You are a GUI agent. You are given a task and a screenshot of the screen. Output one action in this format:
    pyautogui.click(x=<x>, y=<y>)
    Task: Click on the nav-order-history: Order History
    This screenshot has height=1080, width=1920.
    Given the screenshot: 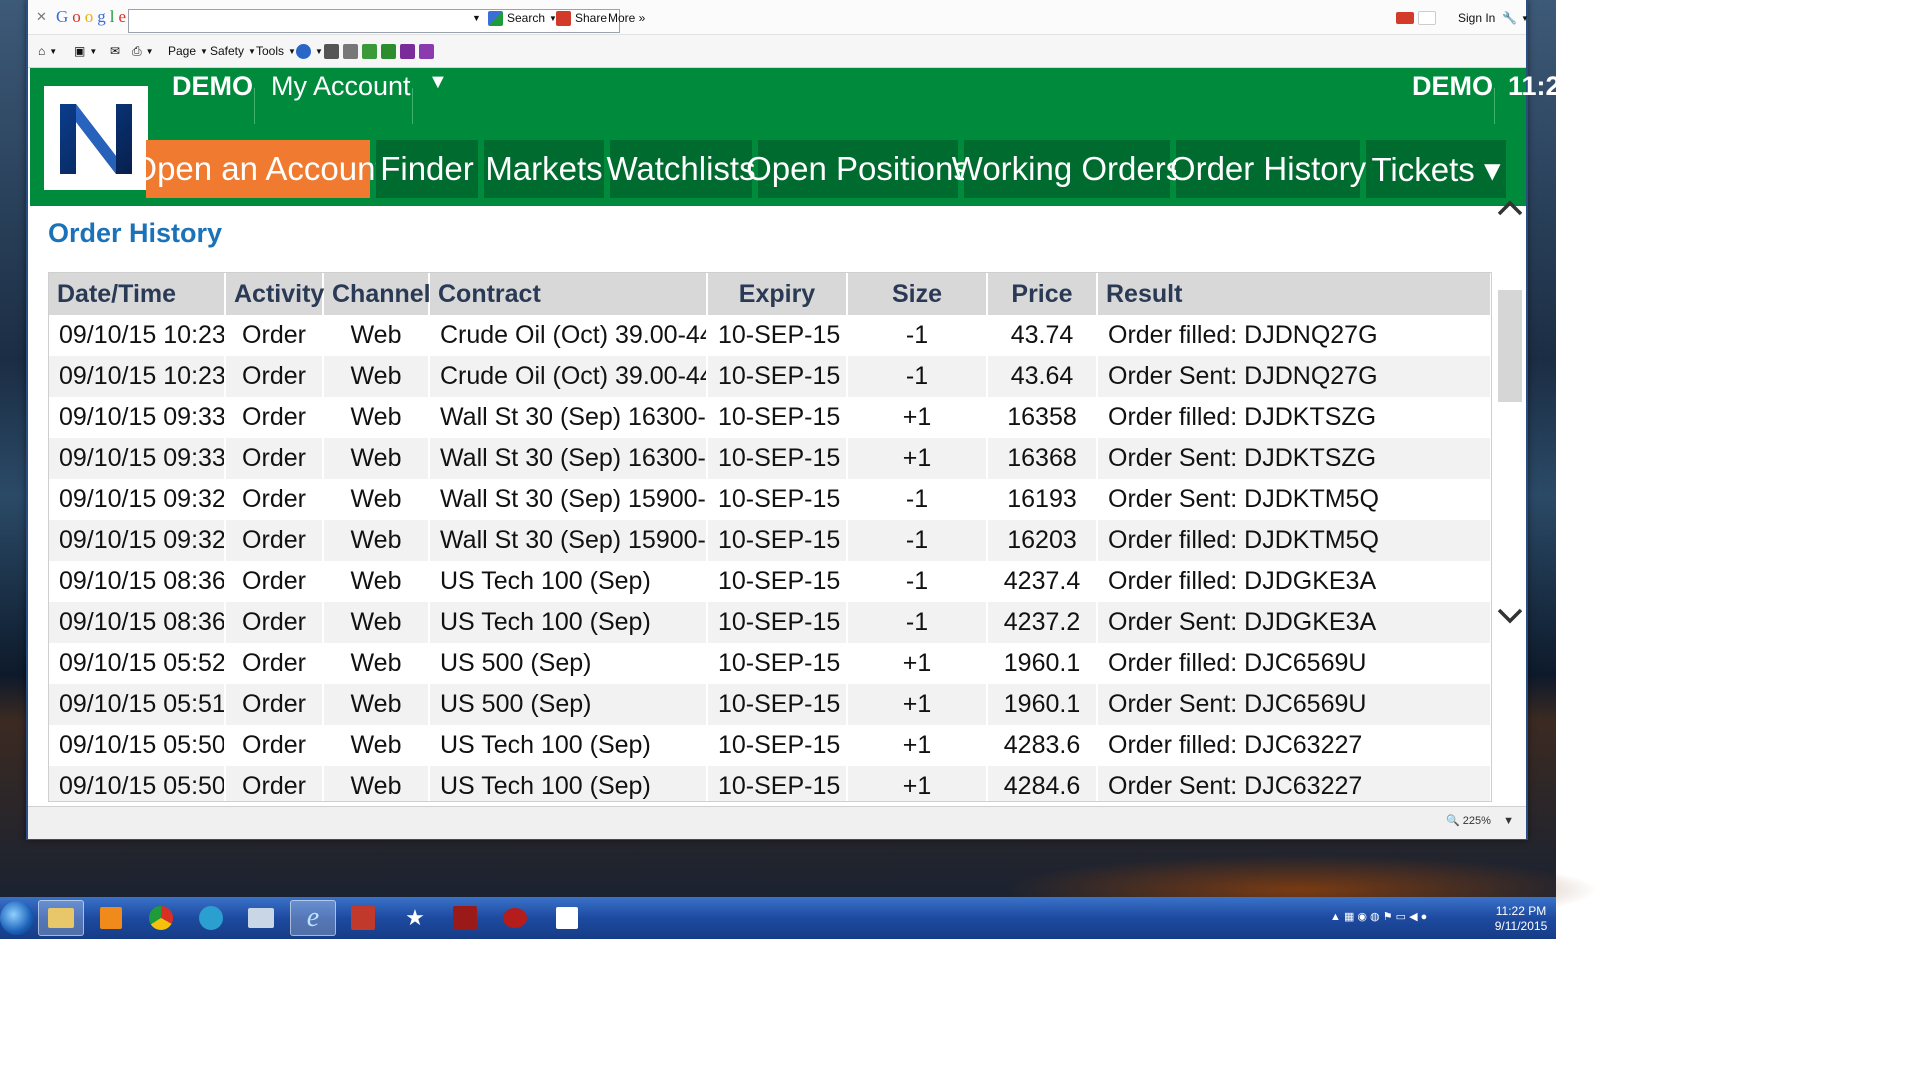 What is the action you would take?
    pyautogui.click(x=1268, y=169)
    